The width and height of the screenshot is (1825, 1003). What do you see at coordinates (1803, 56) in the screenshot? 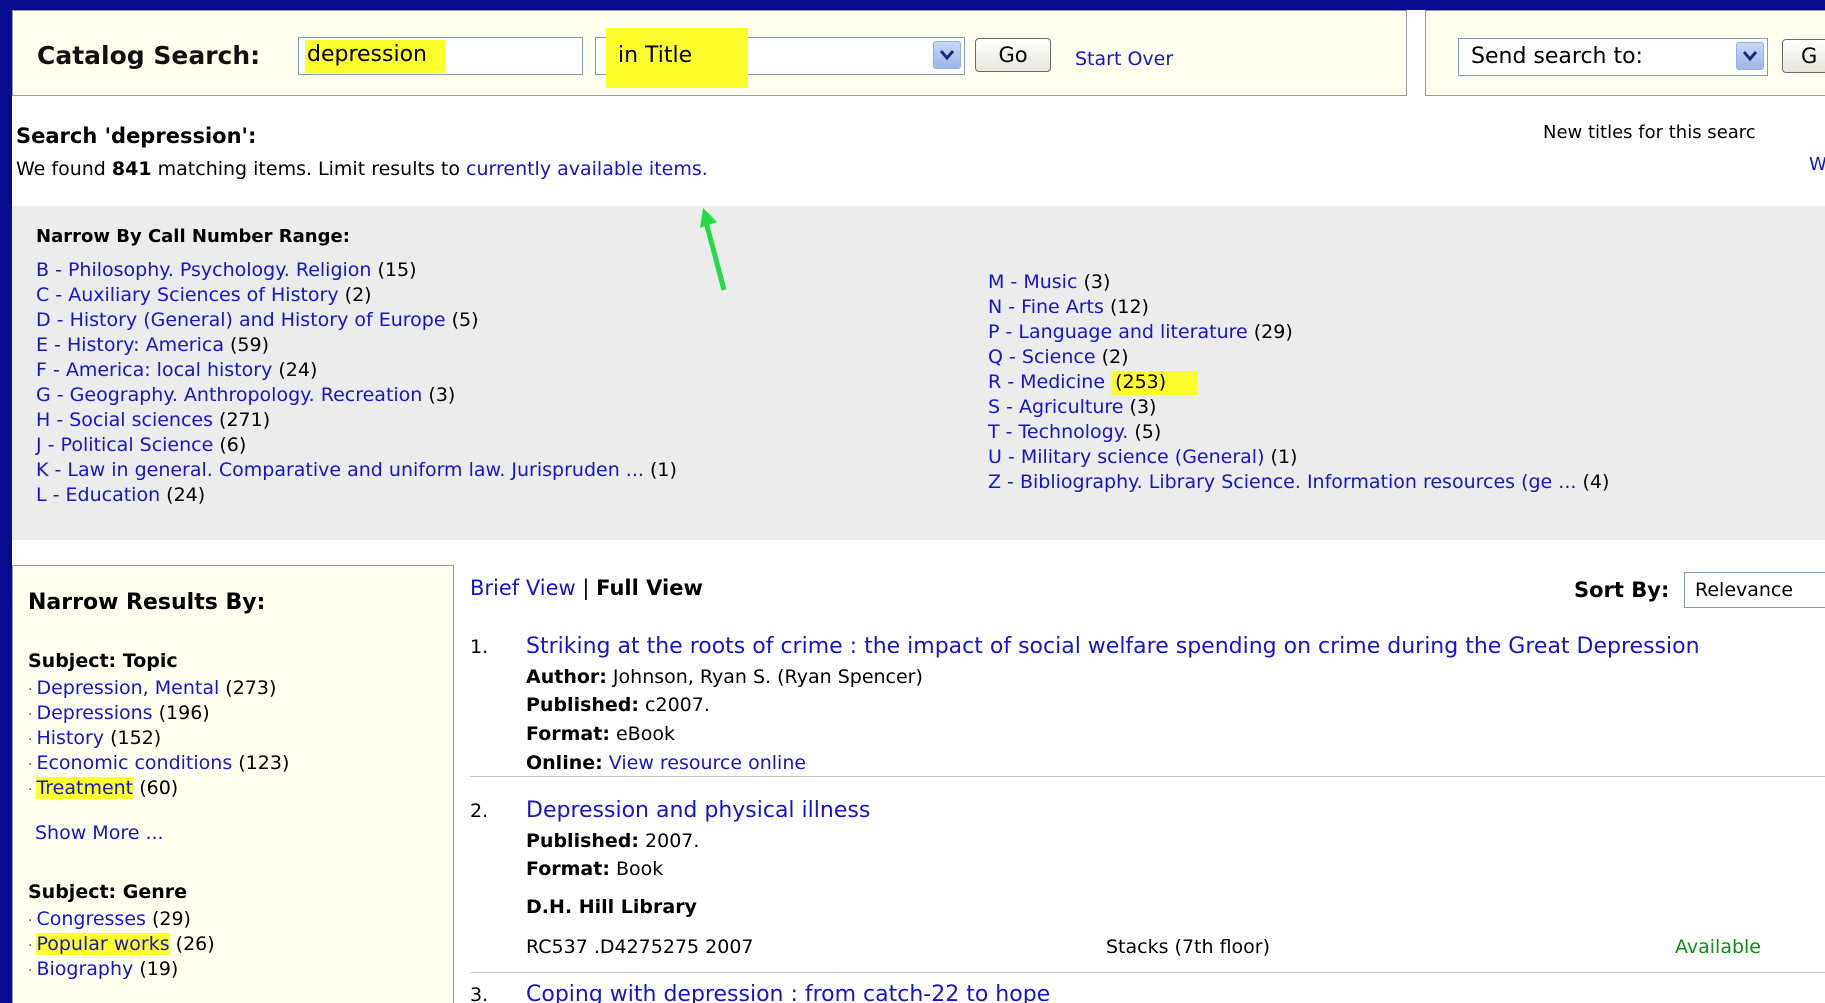
I see `send-go-button: G` at bounding box center [1803, 56].